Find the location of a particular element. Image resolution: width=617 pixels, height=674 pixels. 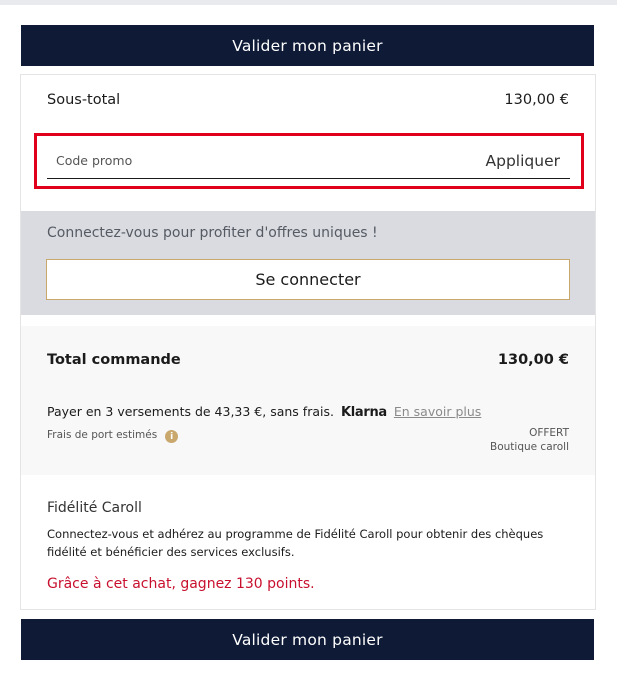

validate-cart-button-bottom: Valider mon panier is located at coordinates (307, 639).